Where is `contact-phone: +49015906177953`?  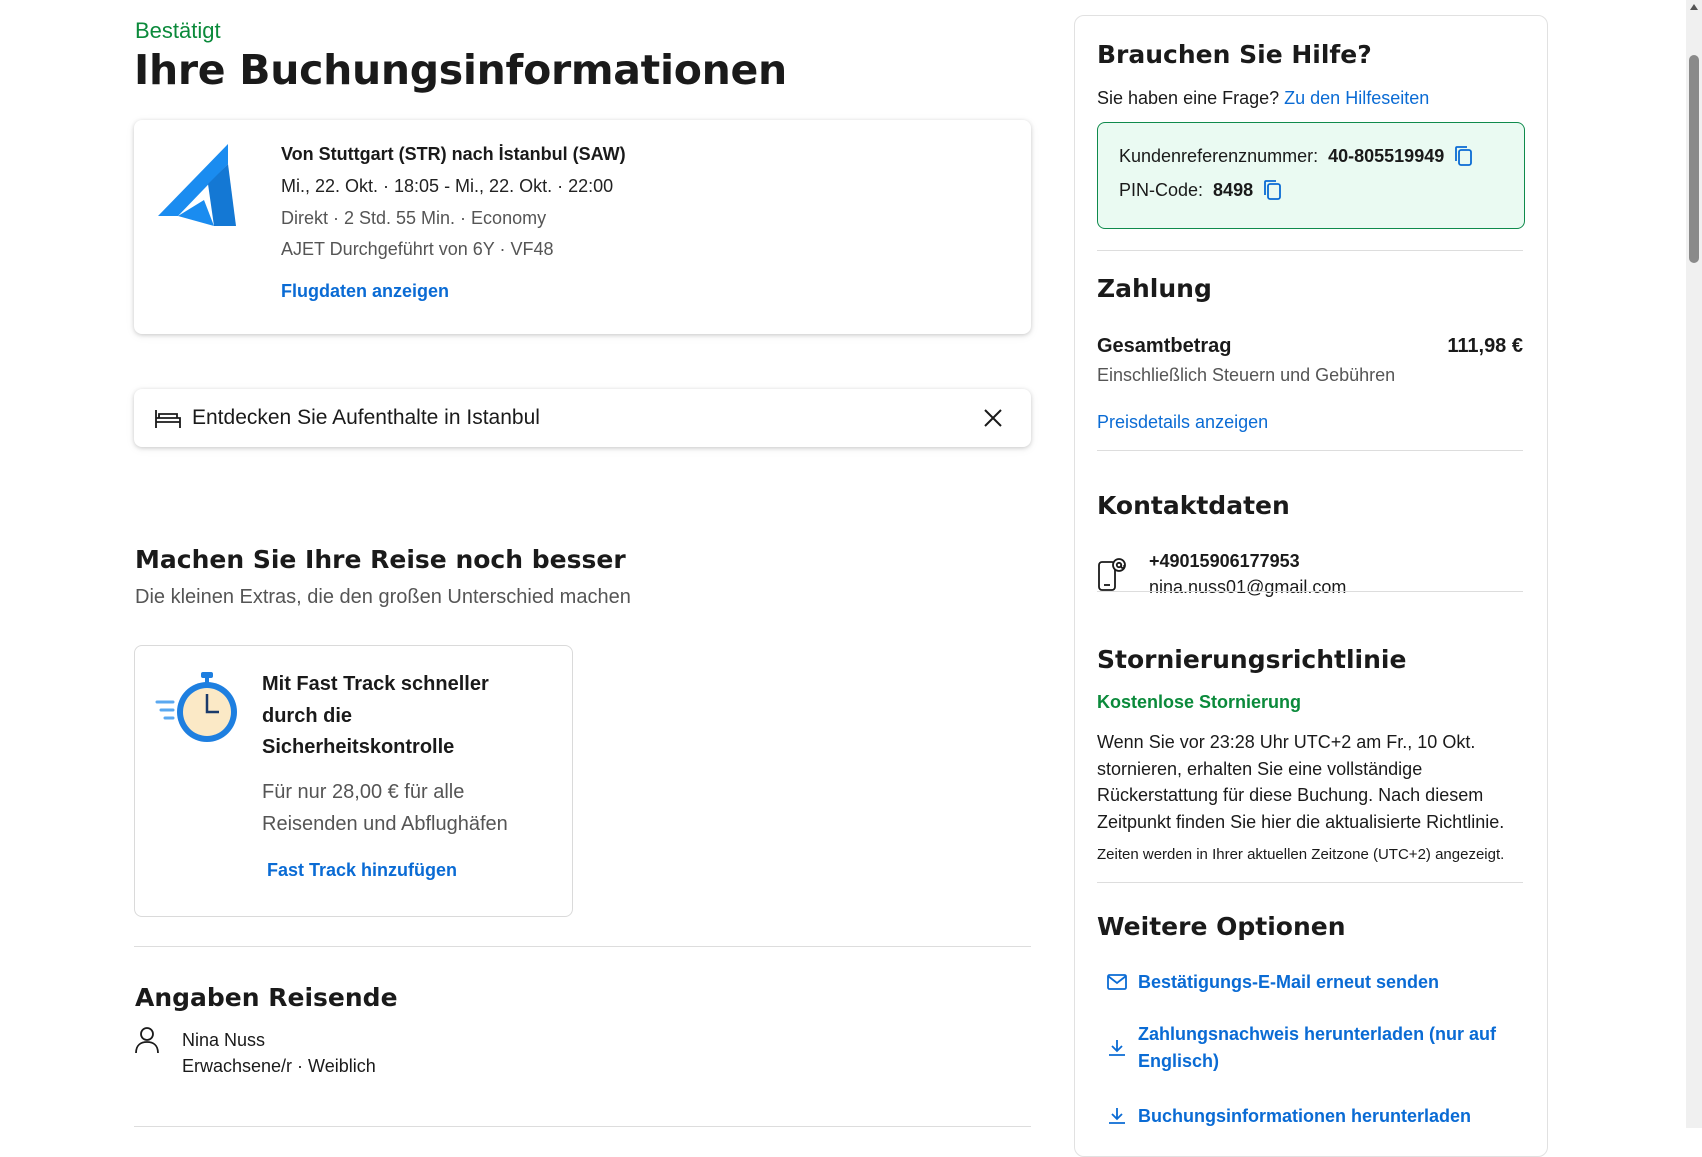
contact-phone: +49015906177953 is located at coordinates (1224, 561).